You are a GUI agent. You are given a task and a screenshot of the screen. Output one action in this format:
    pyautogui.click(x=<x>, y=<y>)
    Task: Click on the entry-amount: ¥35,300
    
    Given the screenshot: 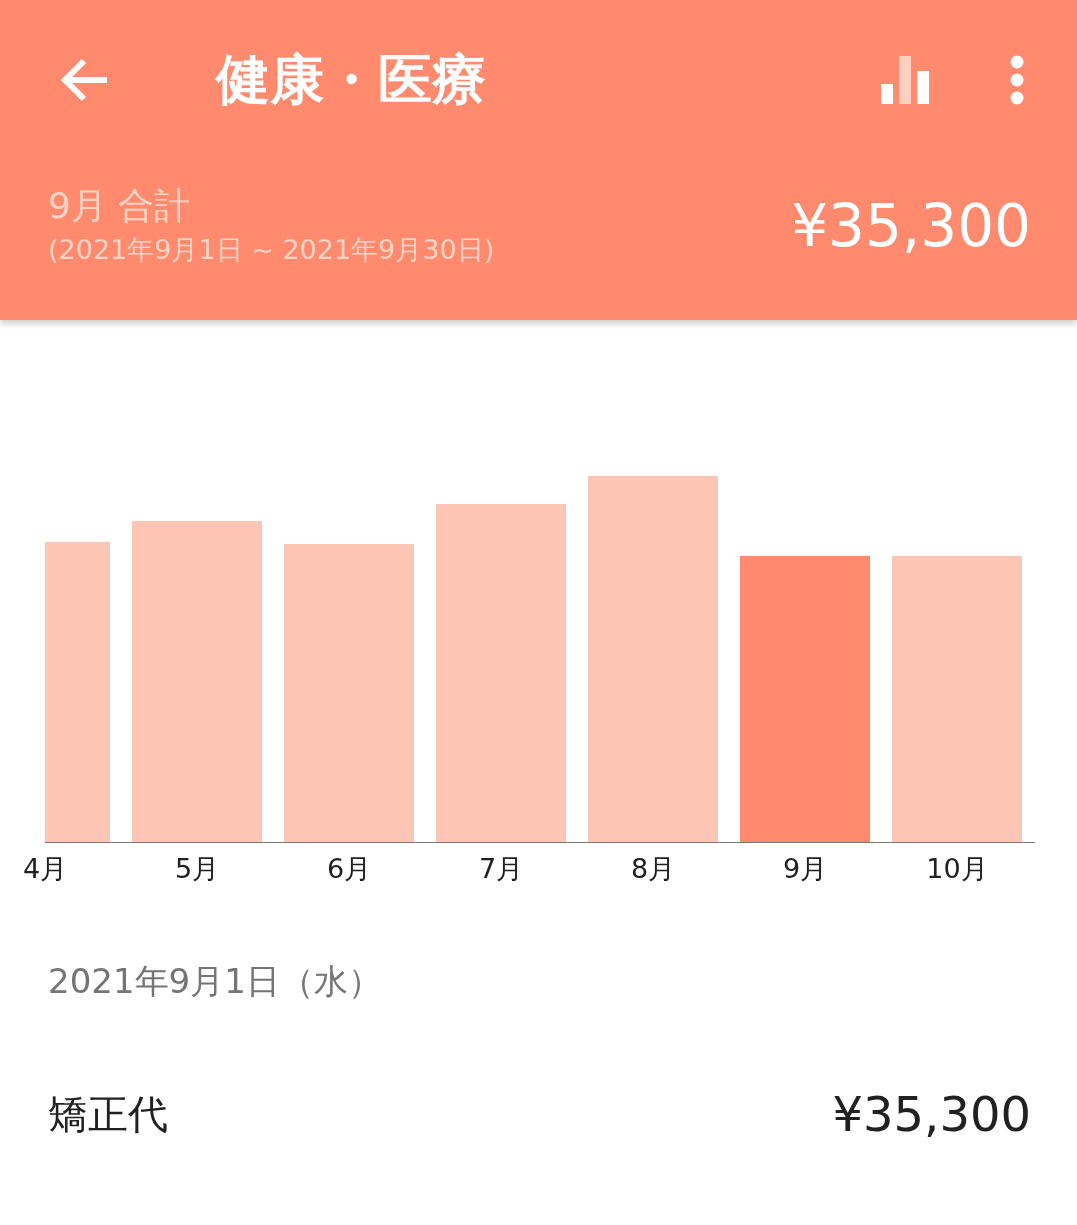 What is the action you would take?
    pyautogui.click(x=931, y=1114)
    